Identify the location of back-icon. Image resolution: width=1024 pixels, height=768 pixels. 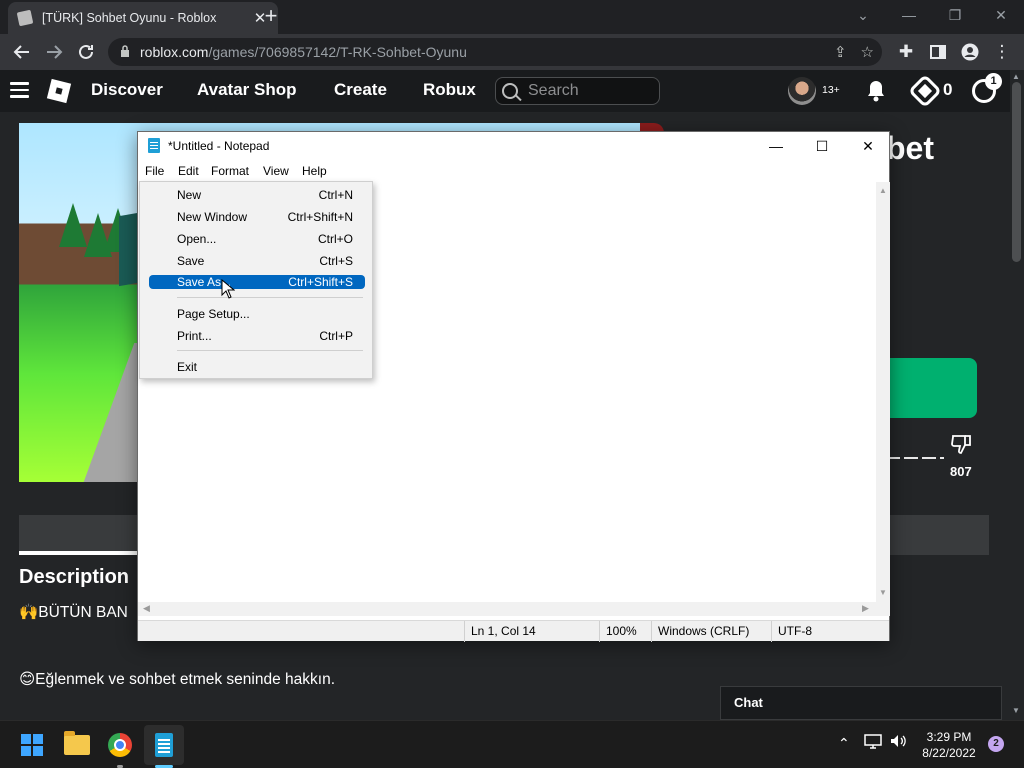
(22, 52).